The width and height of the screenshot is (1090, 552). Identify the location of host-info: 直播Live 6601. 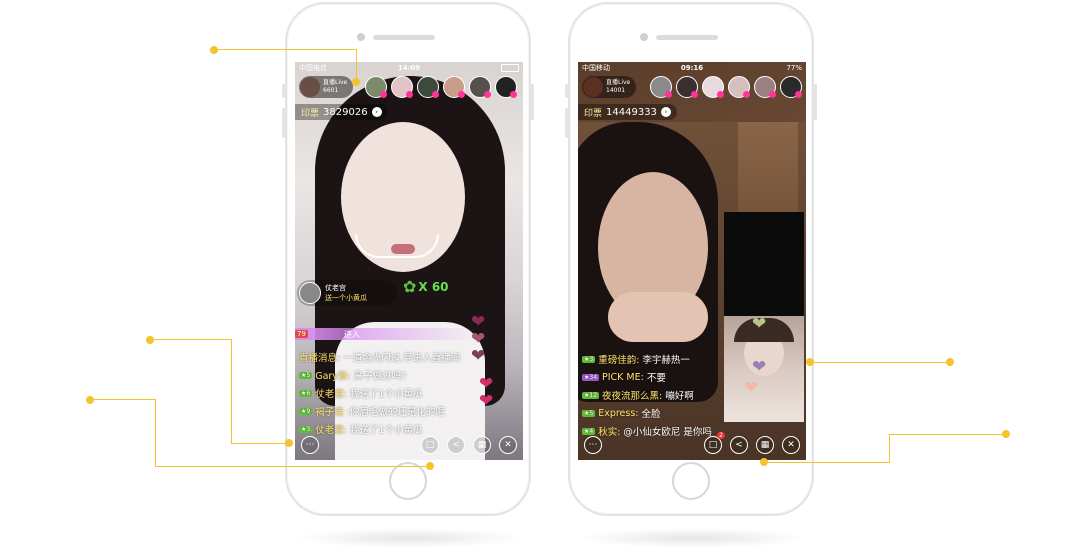
(326, 87).